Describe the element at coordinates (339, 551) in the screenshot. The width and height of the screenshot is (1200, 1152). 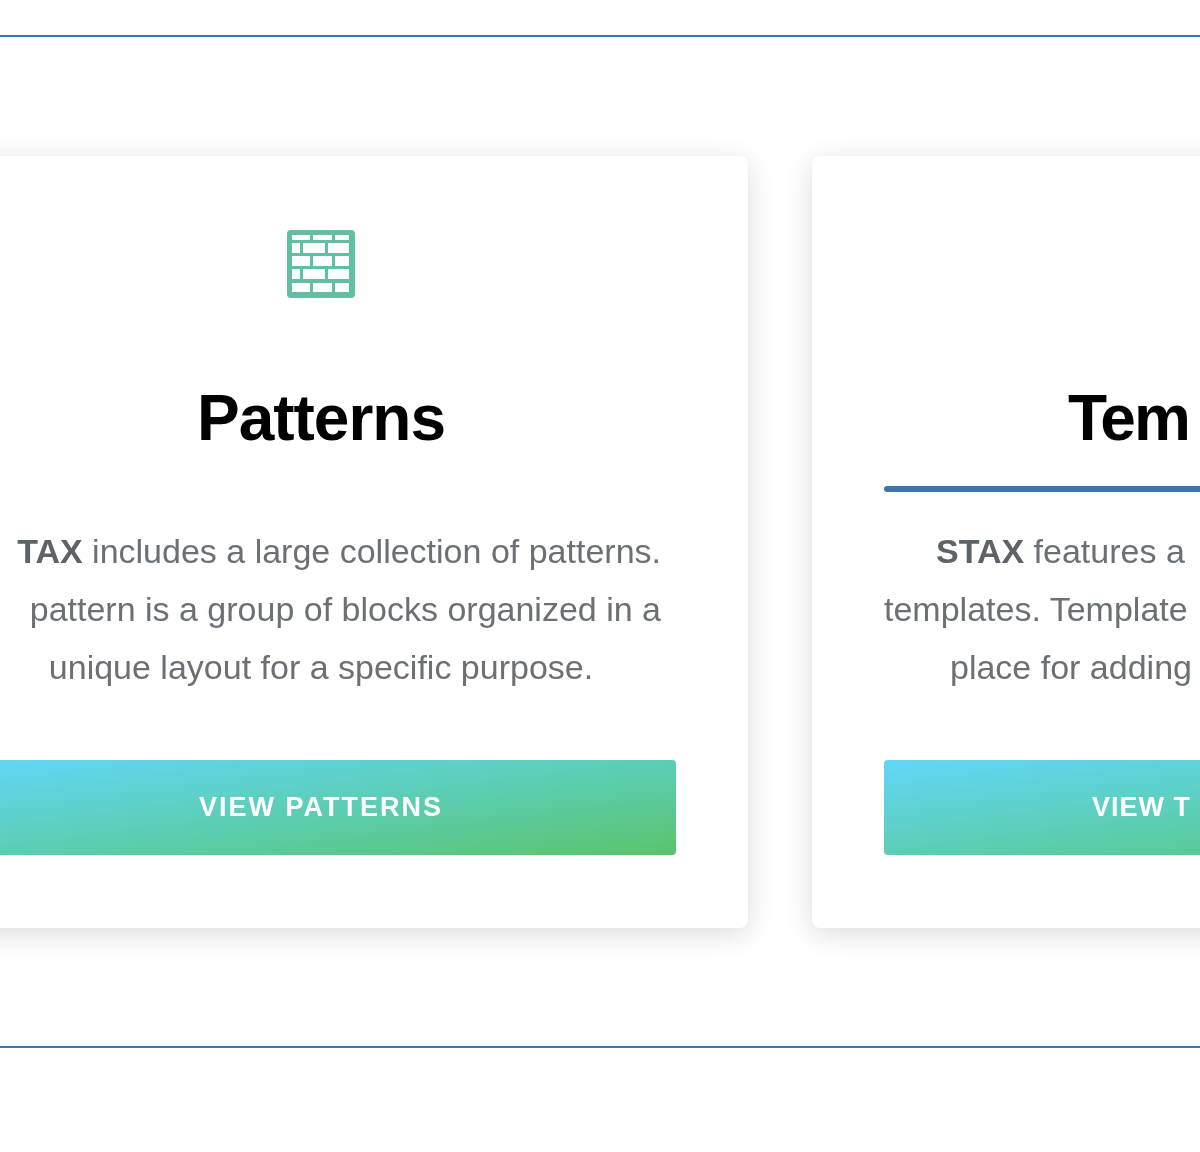
I see `description-text: TAX includes a large collection of patterns.` at that location.